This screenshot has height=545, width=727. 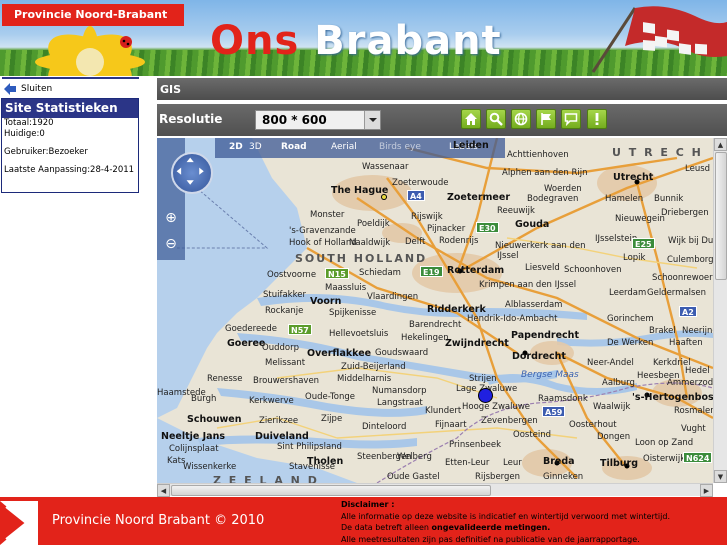 I want to click on pan-arrows-icon, so click(x=190, y=171).